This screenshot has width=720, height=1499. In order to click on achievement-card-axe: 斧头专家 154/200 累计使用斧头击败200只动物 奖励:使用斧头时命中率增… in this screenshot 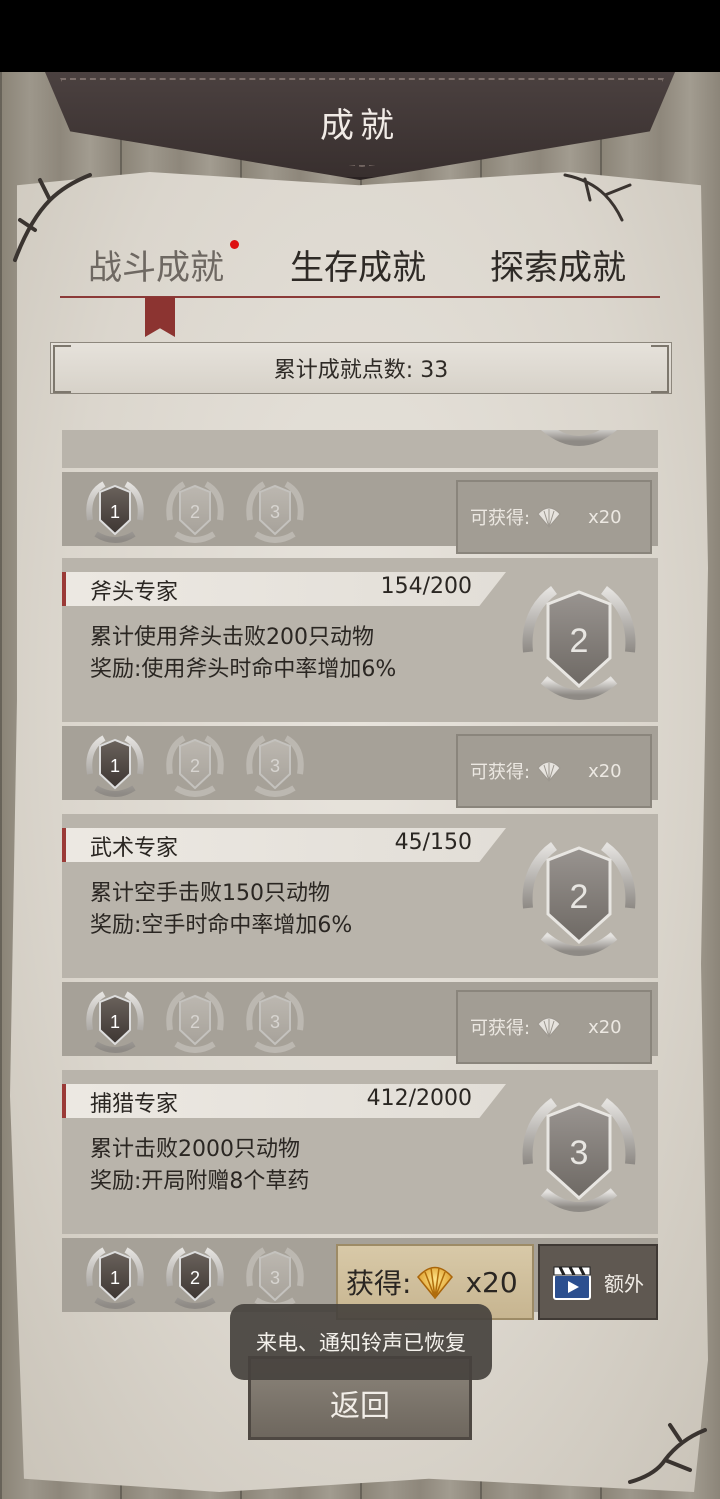, I will do `click(360, 683)`.